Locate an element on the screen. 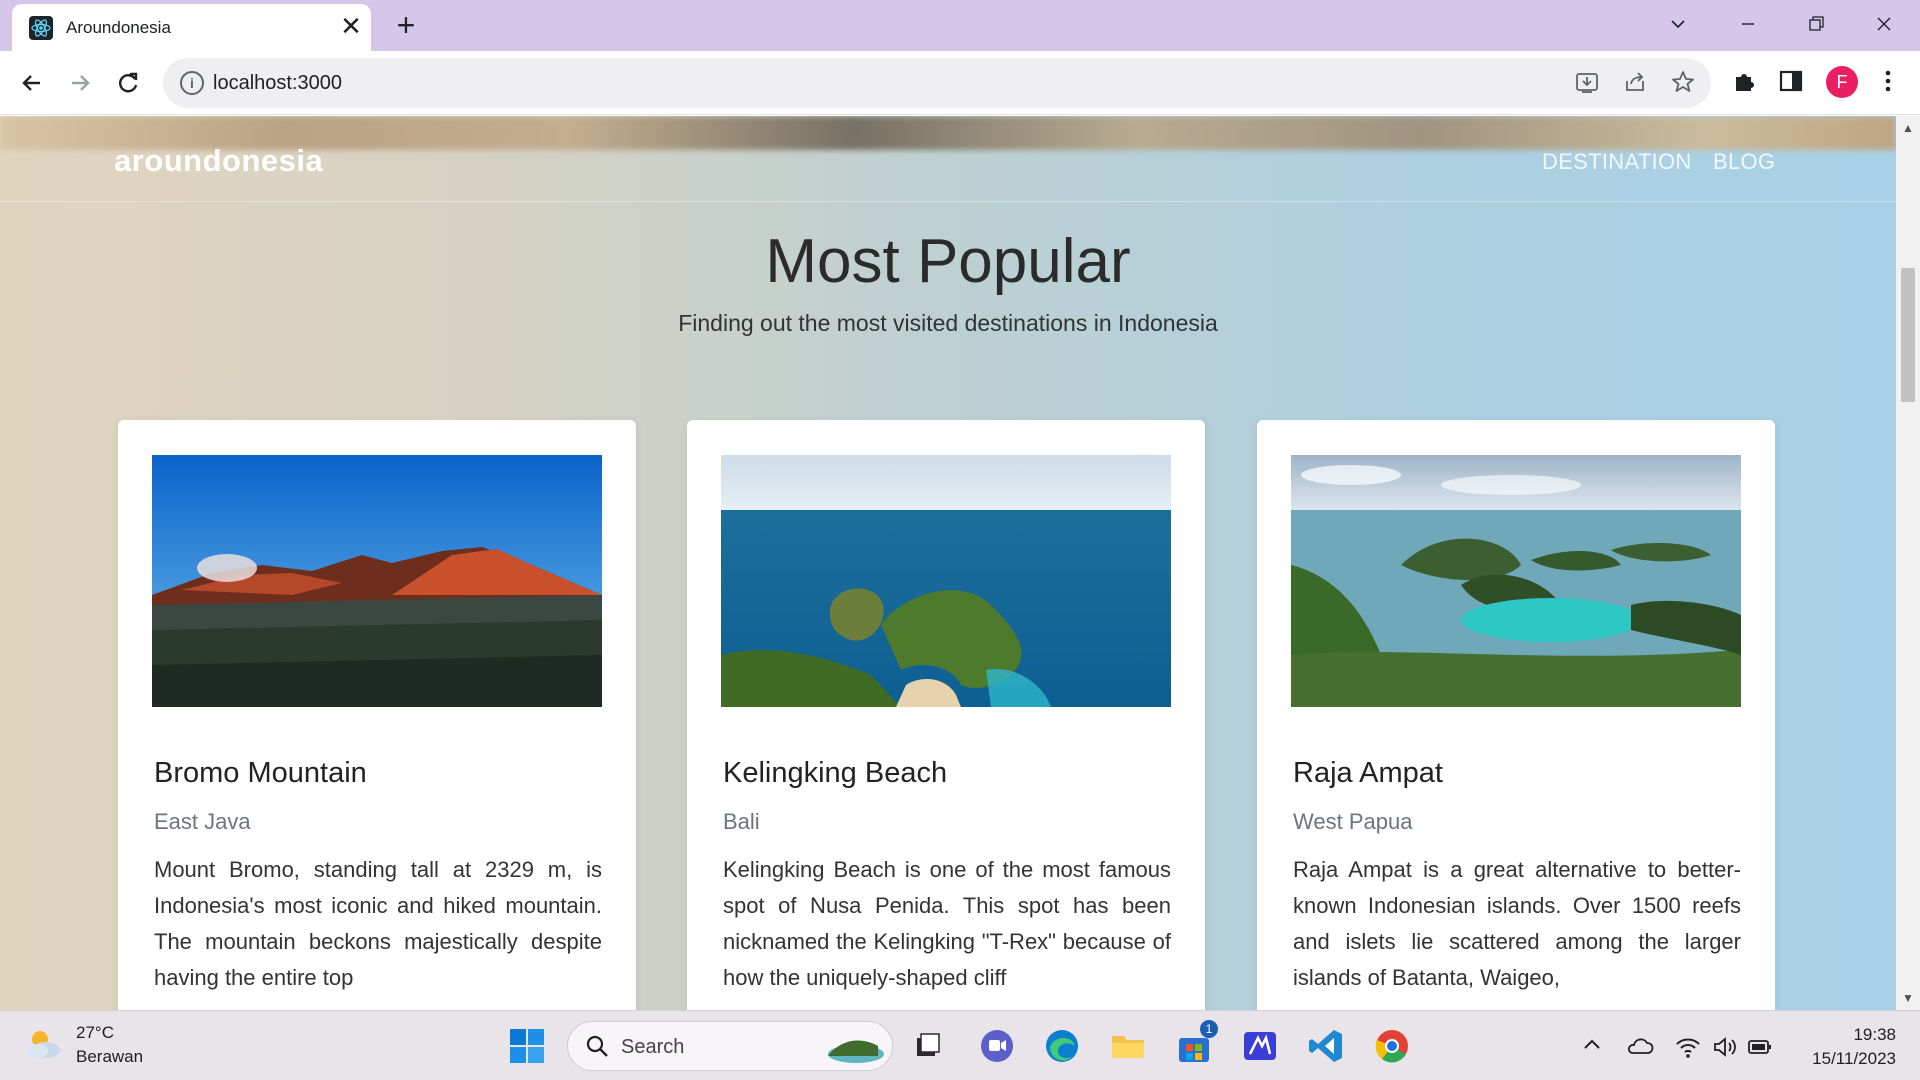  tab-title: Aroundonesia is located at coordinates (118, 27).